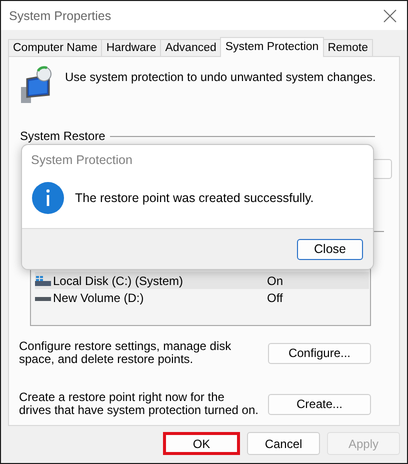  Describe the element at coordinates (36, 85) in the screenshot. I see `computer-restore-icon` at that location.